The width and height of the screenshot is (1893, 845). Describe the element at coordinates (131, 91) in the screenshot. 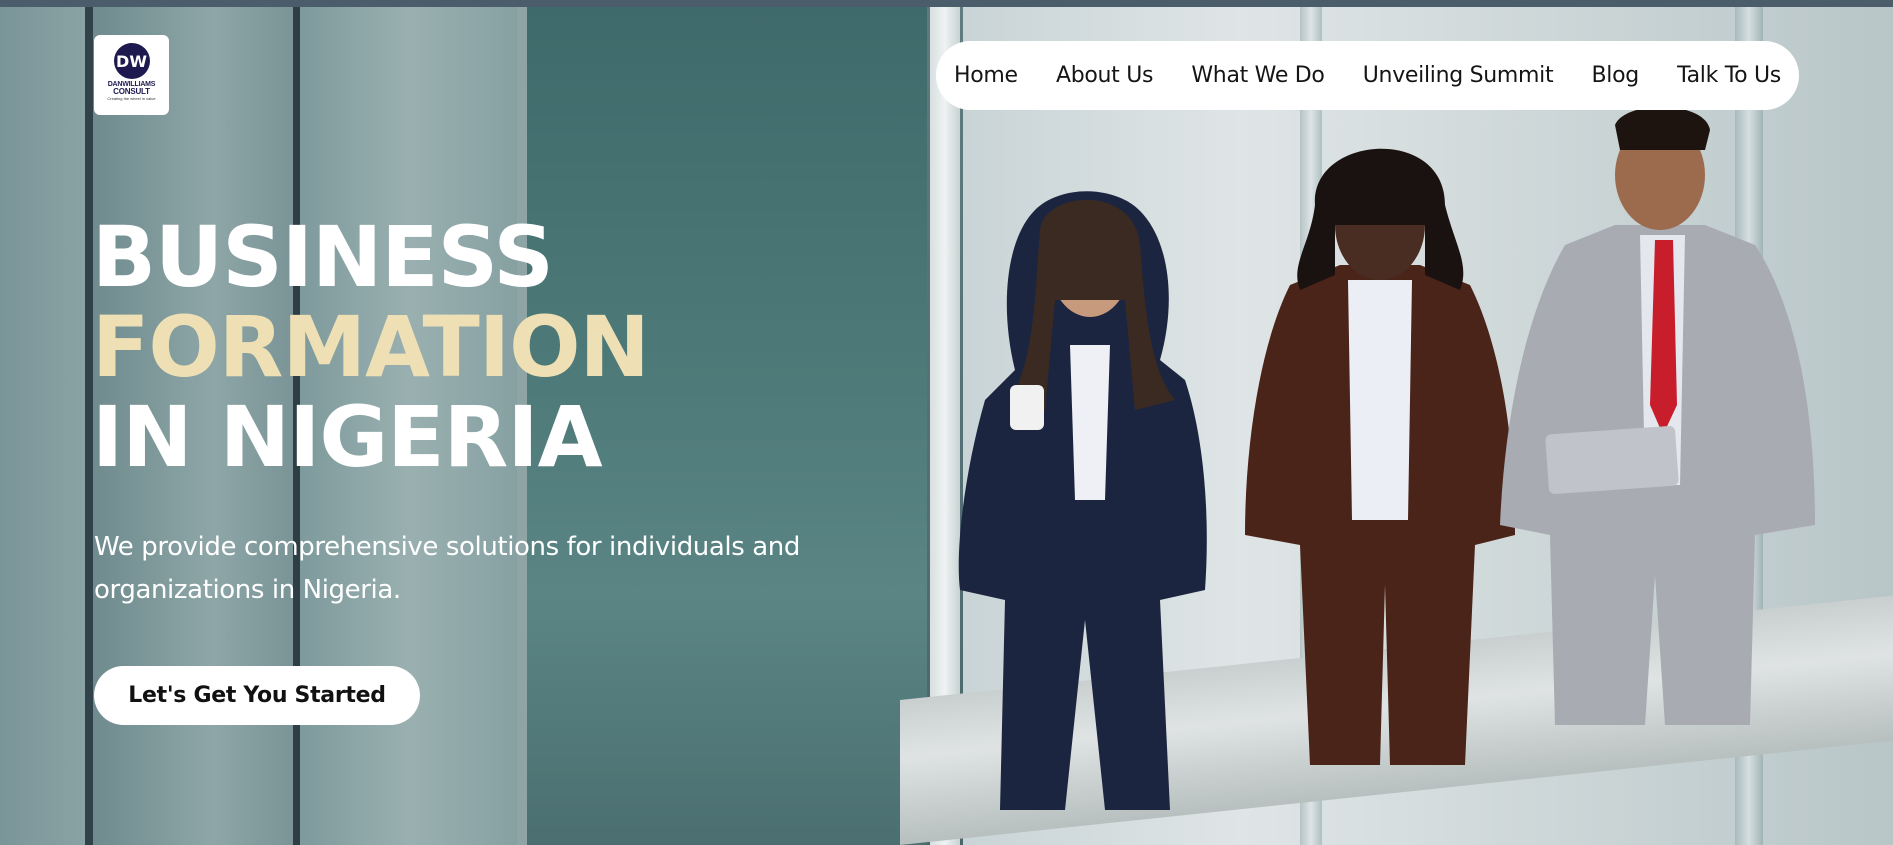

I see `logo-wordmark-line2: CONSULT` at that location.